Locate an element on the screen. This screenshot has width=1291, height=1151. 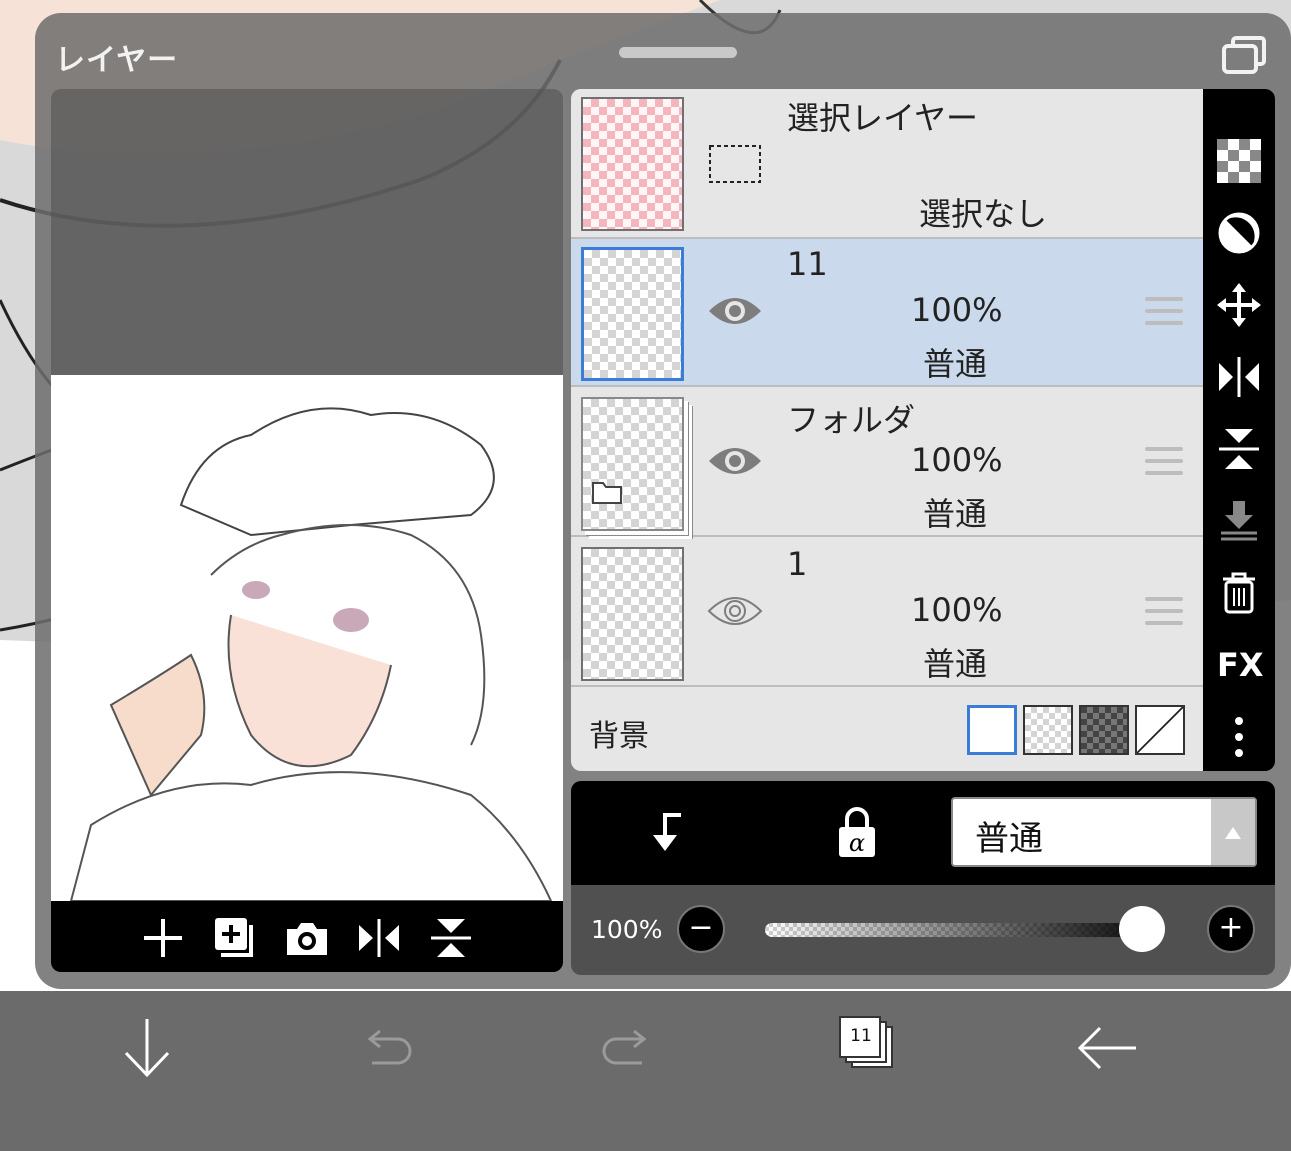
opacity-bar: 100% − + is located at coordinates (923, 930).